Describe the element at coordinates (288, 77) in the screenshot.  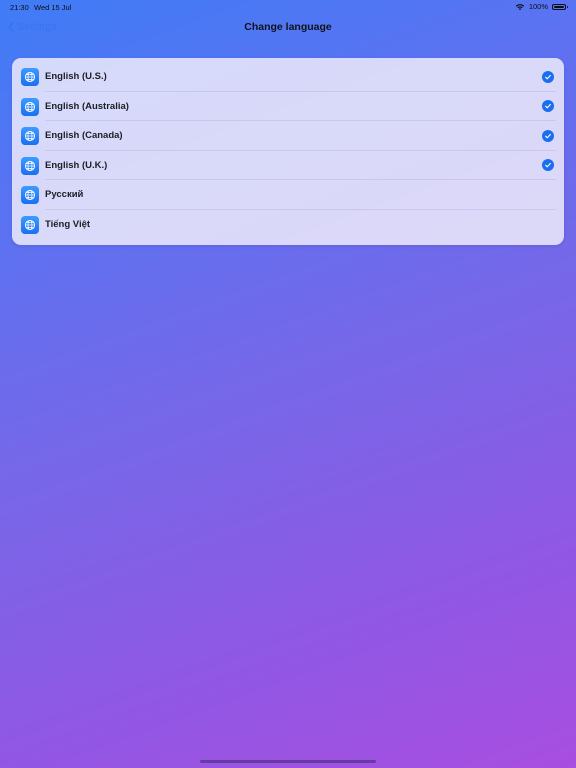
I see `language-row-english-us: English (U.S.)` at that location.